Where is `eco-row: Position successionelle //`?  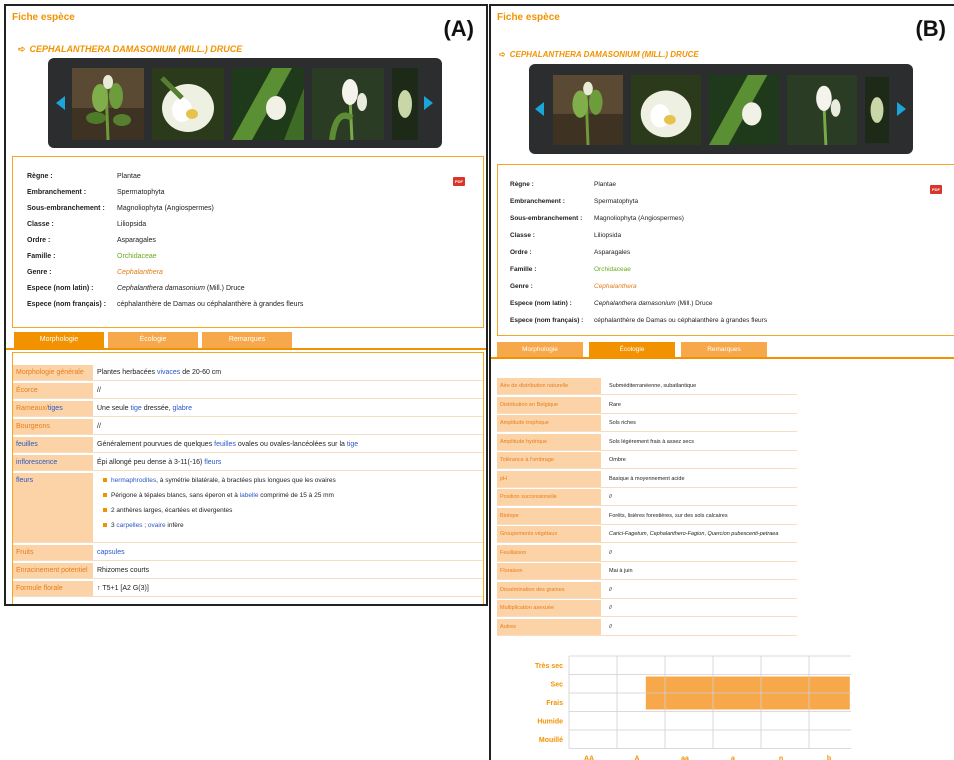 eco-row: Position successionelle // is located at coordinates (647, 497).